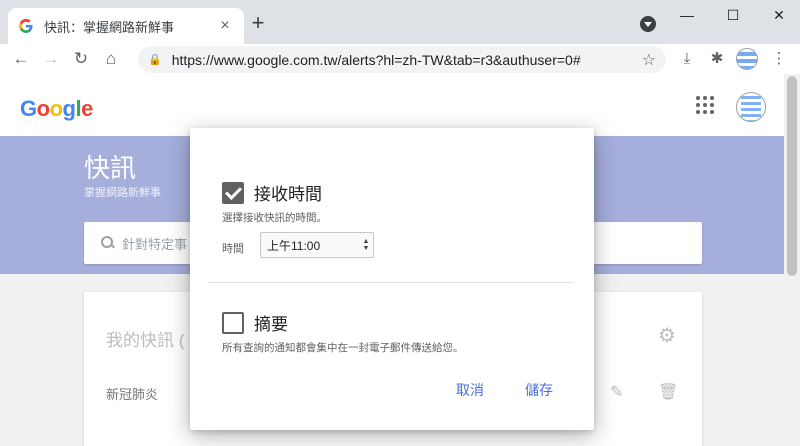 The image size is (800, 446). Describe the element at coordinates (343, 348) in the screenshot. I see `digest-description: 所有查詢的通知都會集中在一封電子郵件傳送給您。` at that location.